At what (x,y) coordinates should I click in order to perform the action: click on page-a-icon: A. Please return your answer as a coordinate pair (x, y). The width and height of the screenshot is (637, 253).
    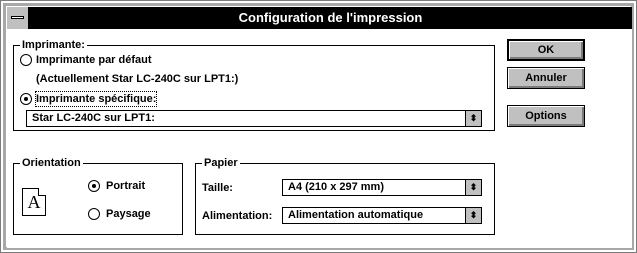
    Looking at the image, I should click on (34, 202).